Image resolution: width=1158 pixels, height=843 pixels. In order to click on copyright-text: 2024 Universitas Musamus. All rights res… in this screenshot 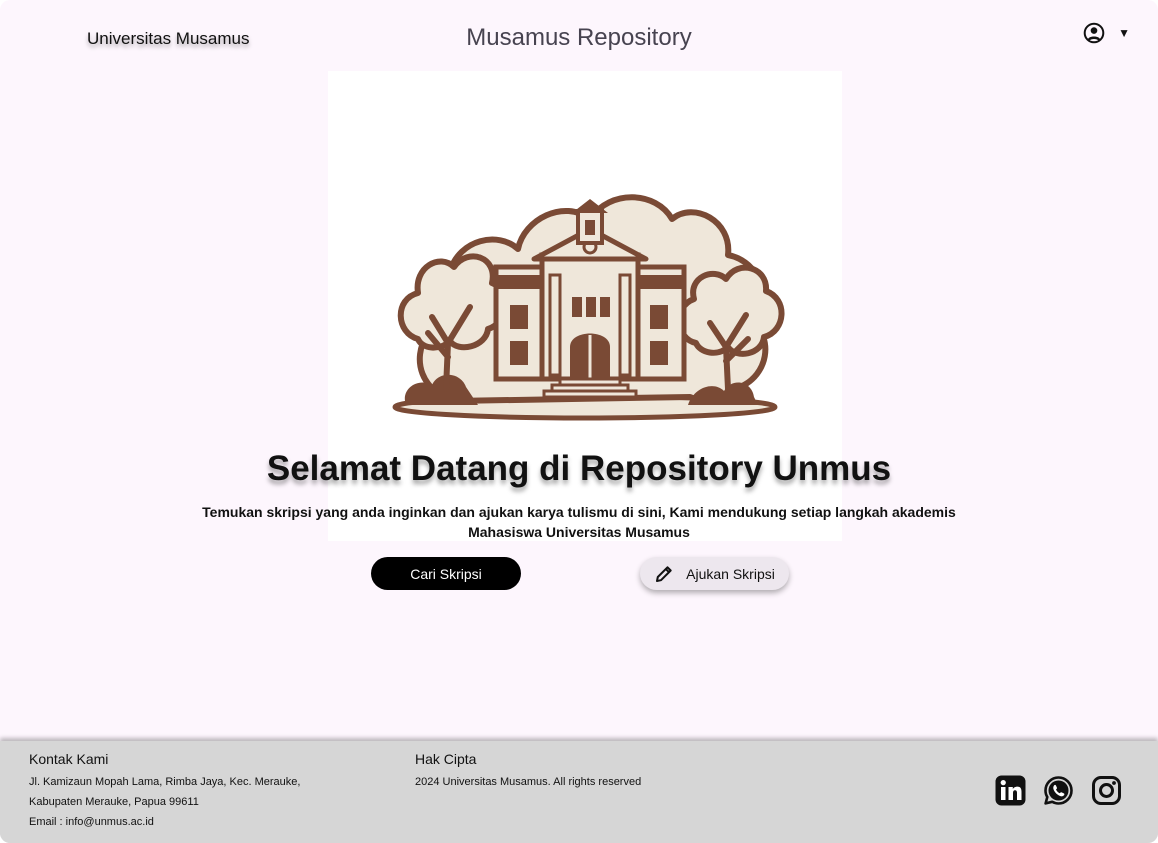, I will do `click(528, 782)`.